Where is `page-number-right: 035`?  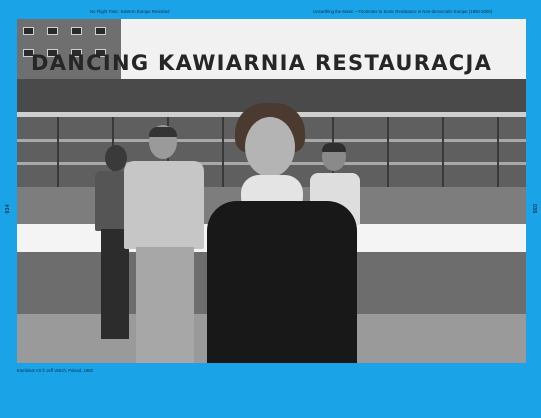 page-number-right: 035 is located at coordinates (534, 209).